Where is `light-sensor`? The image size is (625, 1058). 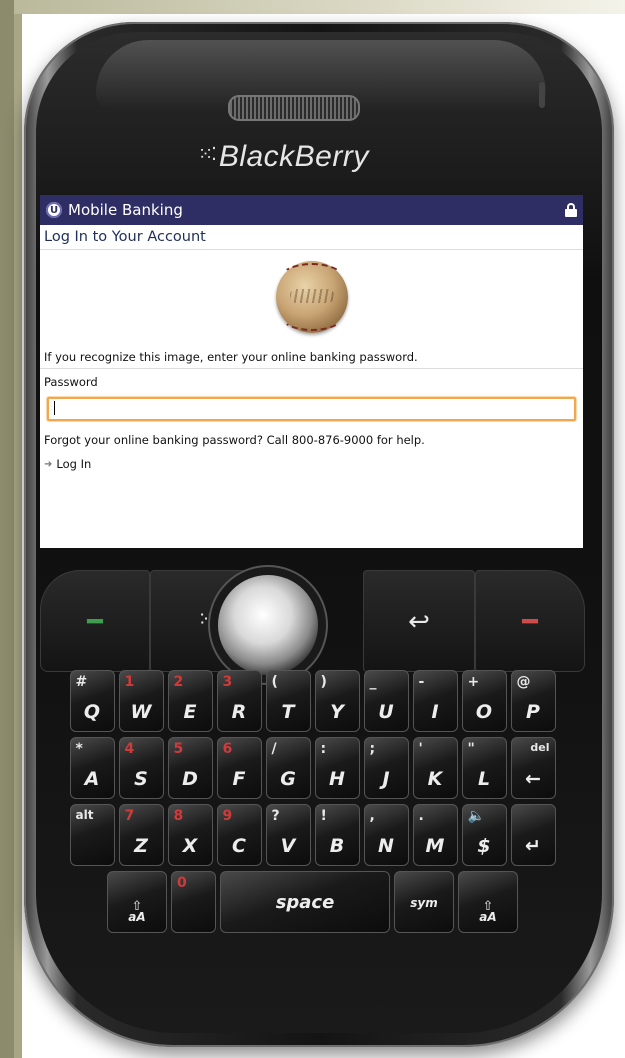
light-sensor is located at coordinates (542, 95).